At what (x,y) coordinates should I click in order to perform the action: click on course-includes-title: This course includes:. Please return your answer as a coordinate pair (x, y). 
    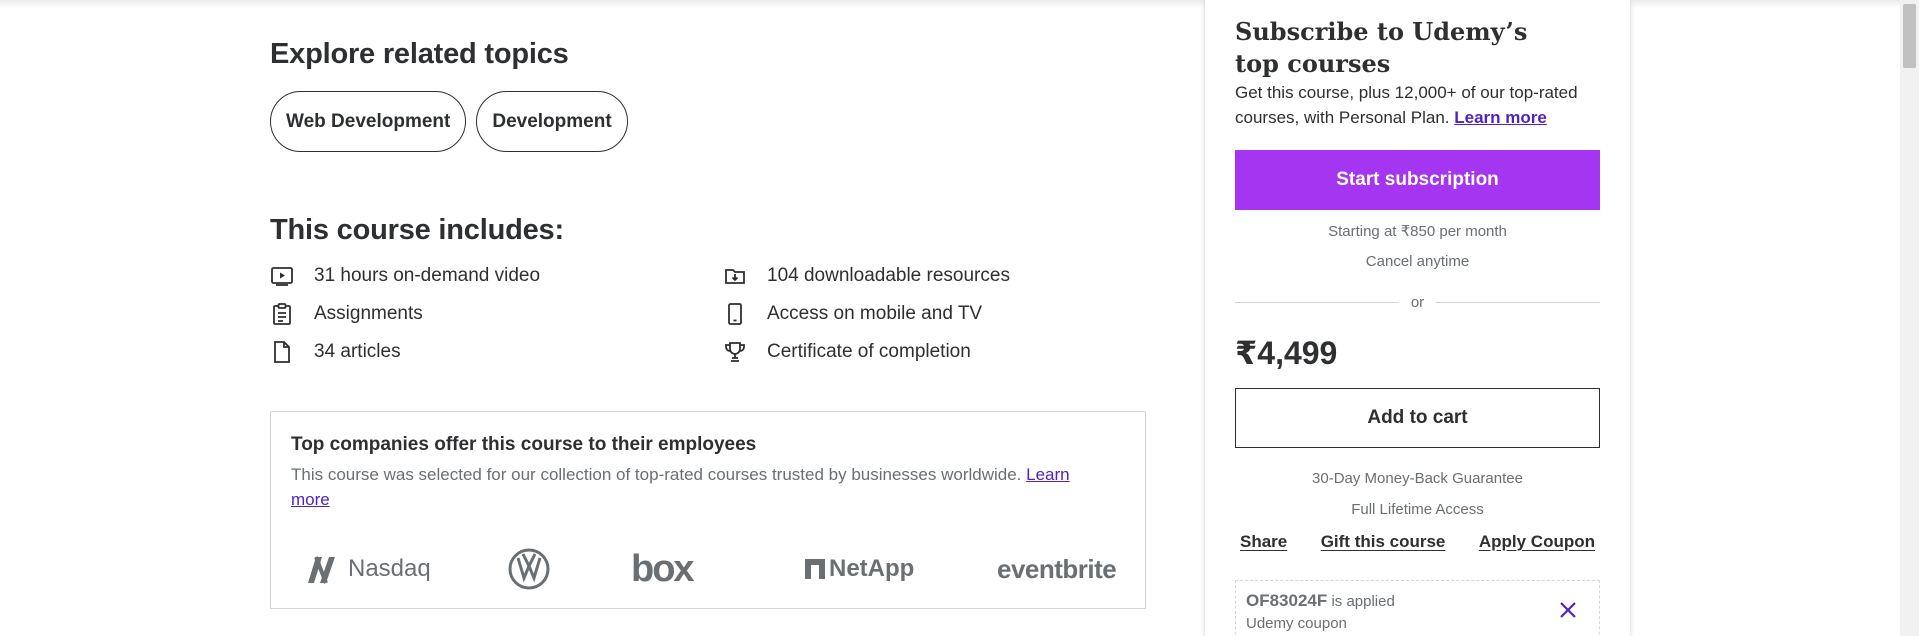
    Looking at the image, I should click on (417, 230).